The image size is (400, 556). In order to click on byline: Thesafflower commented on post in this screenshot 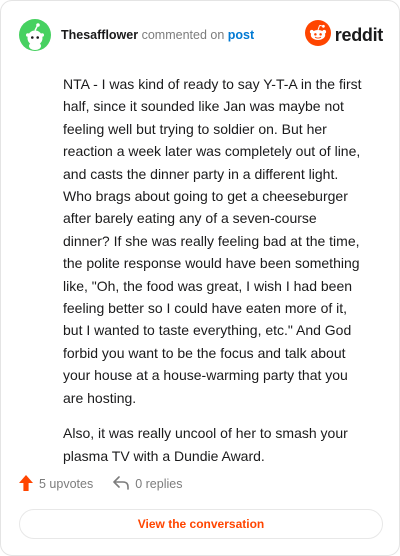, I will do `click(157, 35)`.